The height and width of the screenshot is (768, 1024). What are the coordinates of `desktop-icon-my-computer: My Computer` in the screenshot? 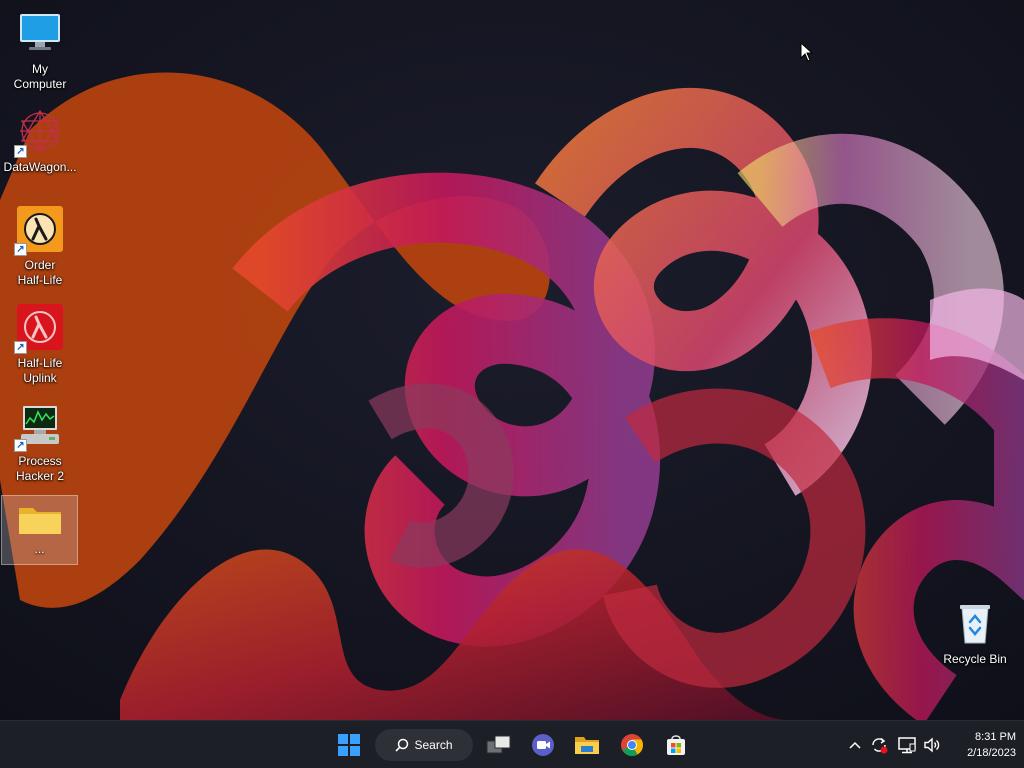 It's located at (40, 48).